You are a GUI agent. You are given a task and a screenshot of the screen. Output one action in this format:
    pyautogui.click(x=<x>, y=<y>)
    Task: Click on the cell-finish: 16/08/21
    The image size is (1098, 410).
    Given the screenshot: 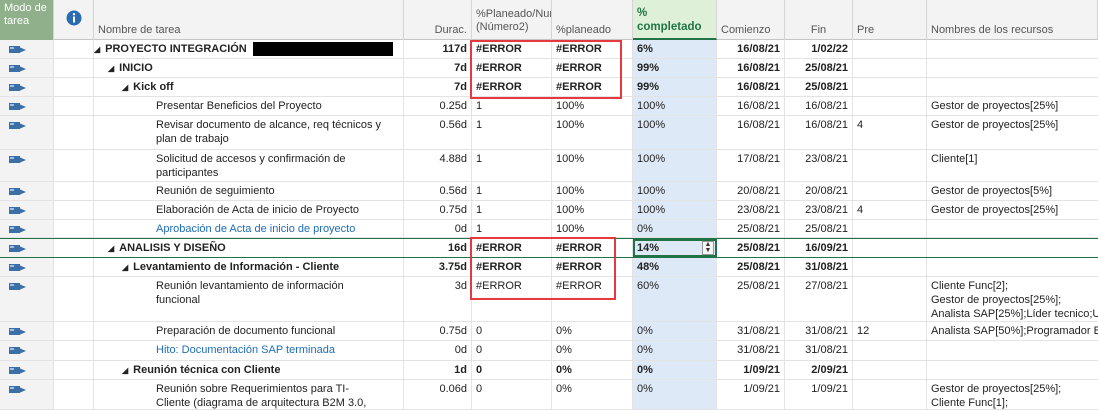 What is the action you would take?
    pyautogui.click(x=819, y=132)
    